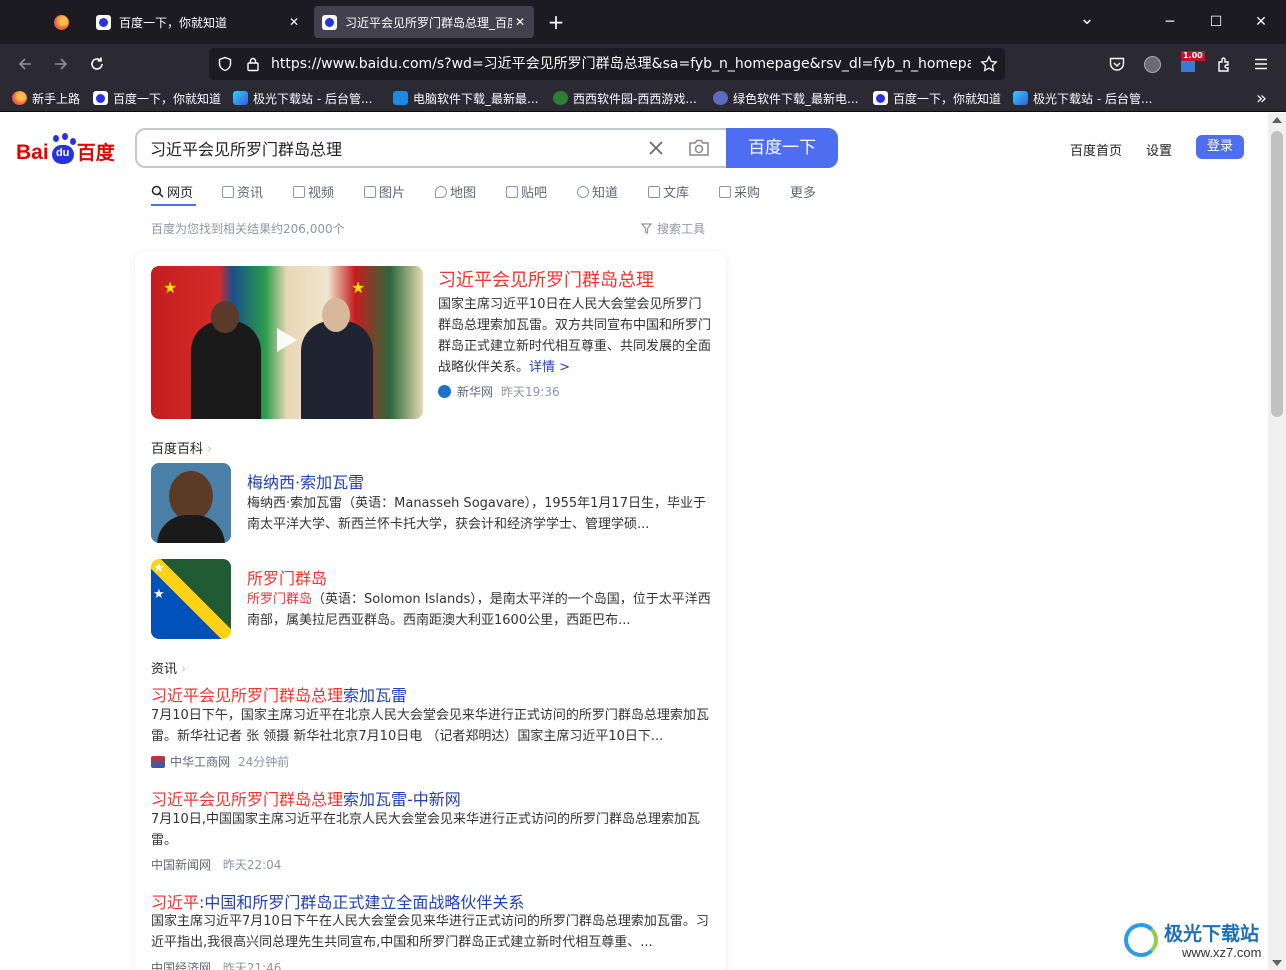 This screenshot has height=970, width=1286. Describe the element at coordinates (225, 64) in the screenshot. I see `shield-icon` at that location.